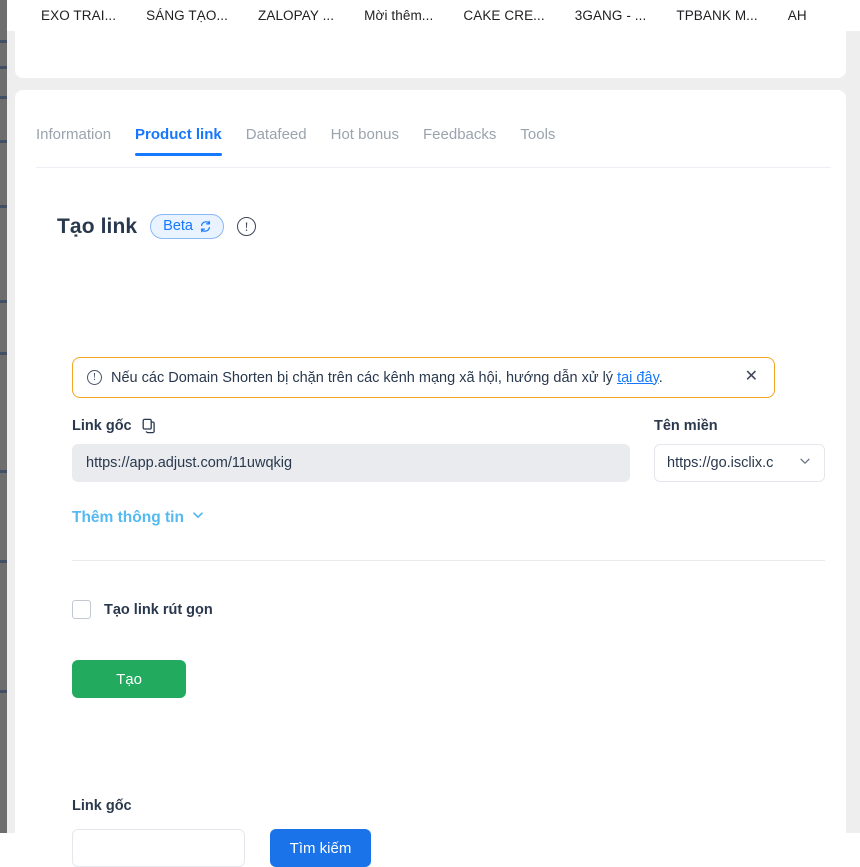  I want to click on domain-group: Tên miền https://go.isclix.c, so click(739, 450).